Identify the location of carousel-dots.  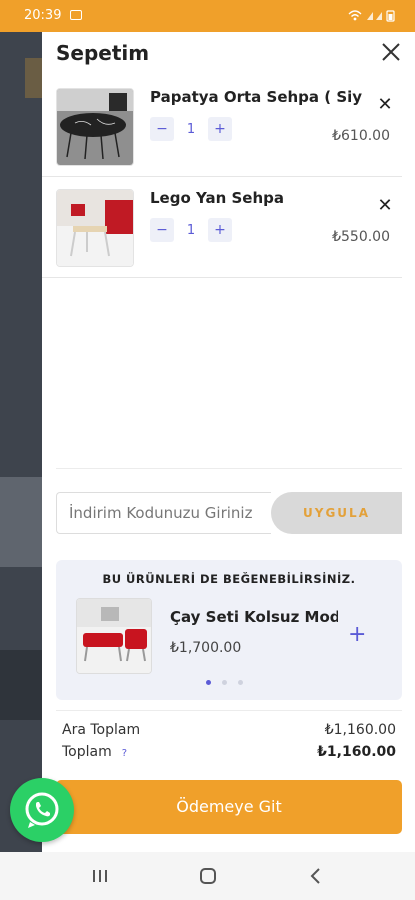
(224, 682).